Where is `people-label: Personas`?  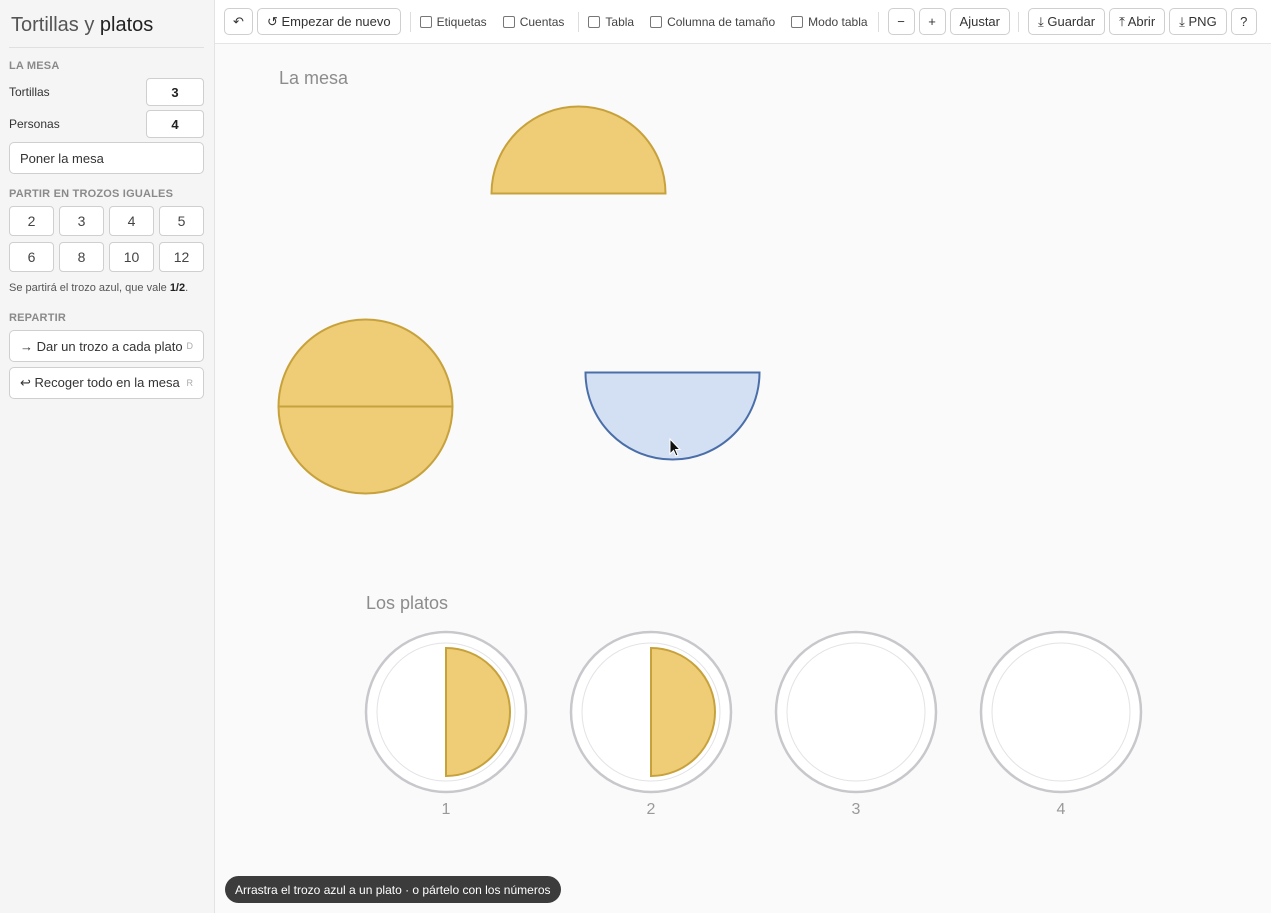 people-label: Personas is located at coordinates (34, 124).